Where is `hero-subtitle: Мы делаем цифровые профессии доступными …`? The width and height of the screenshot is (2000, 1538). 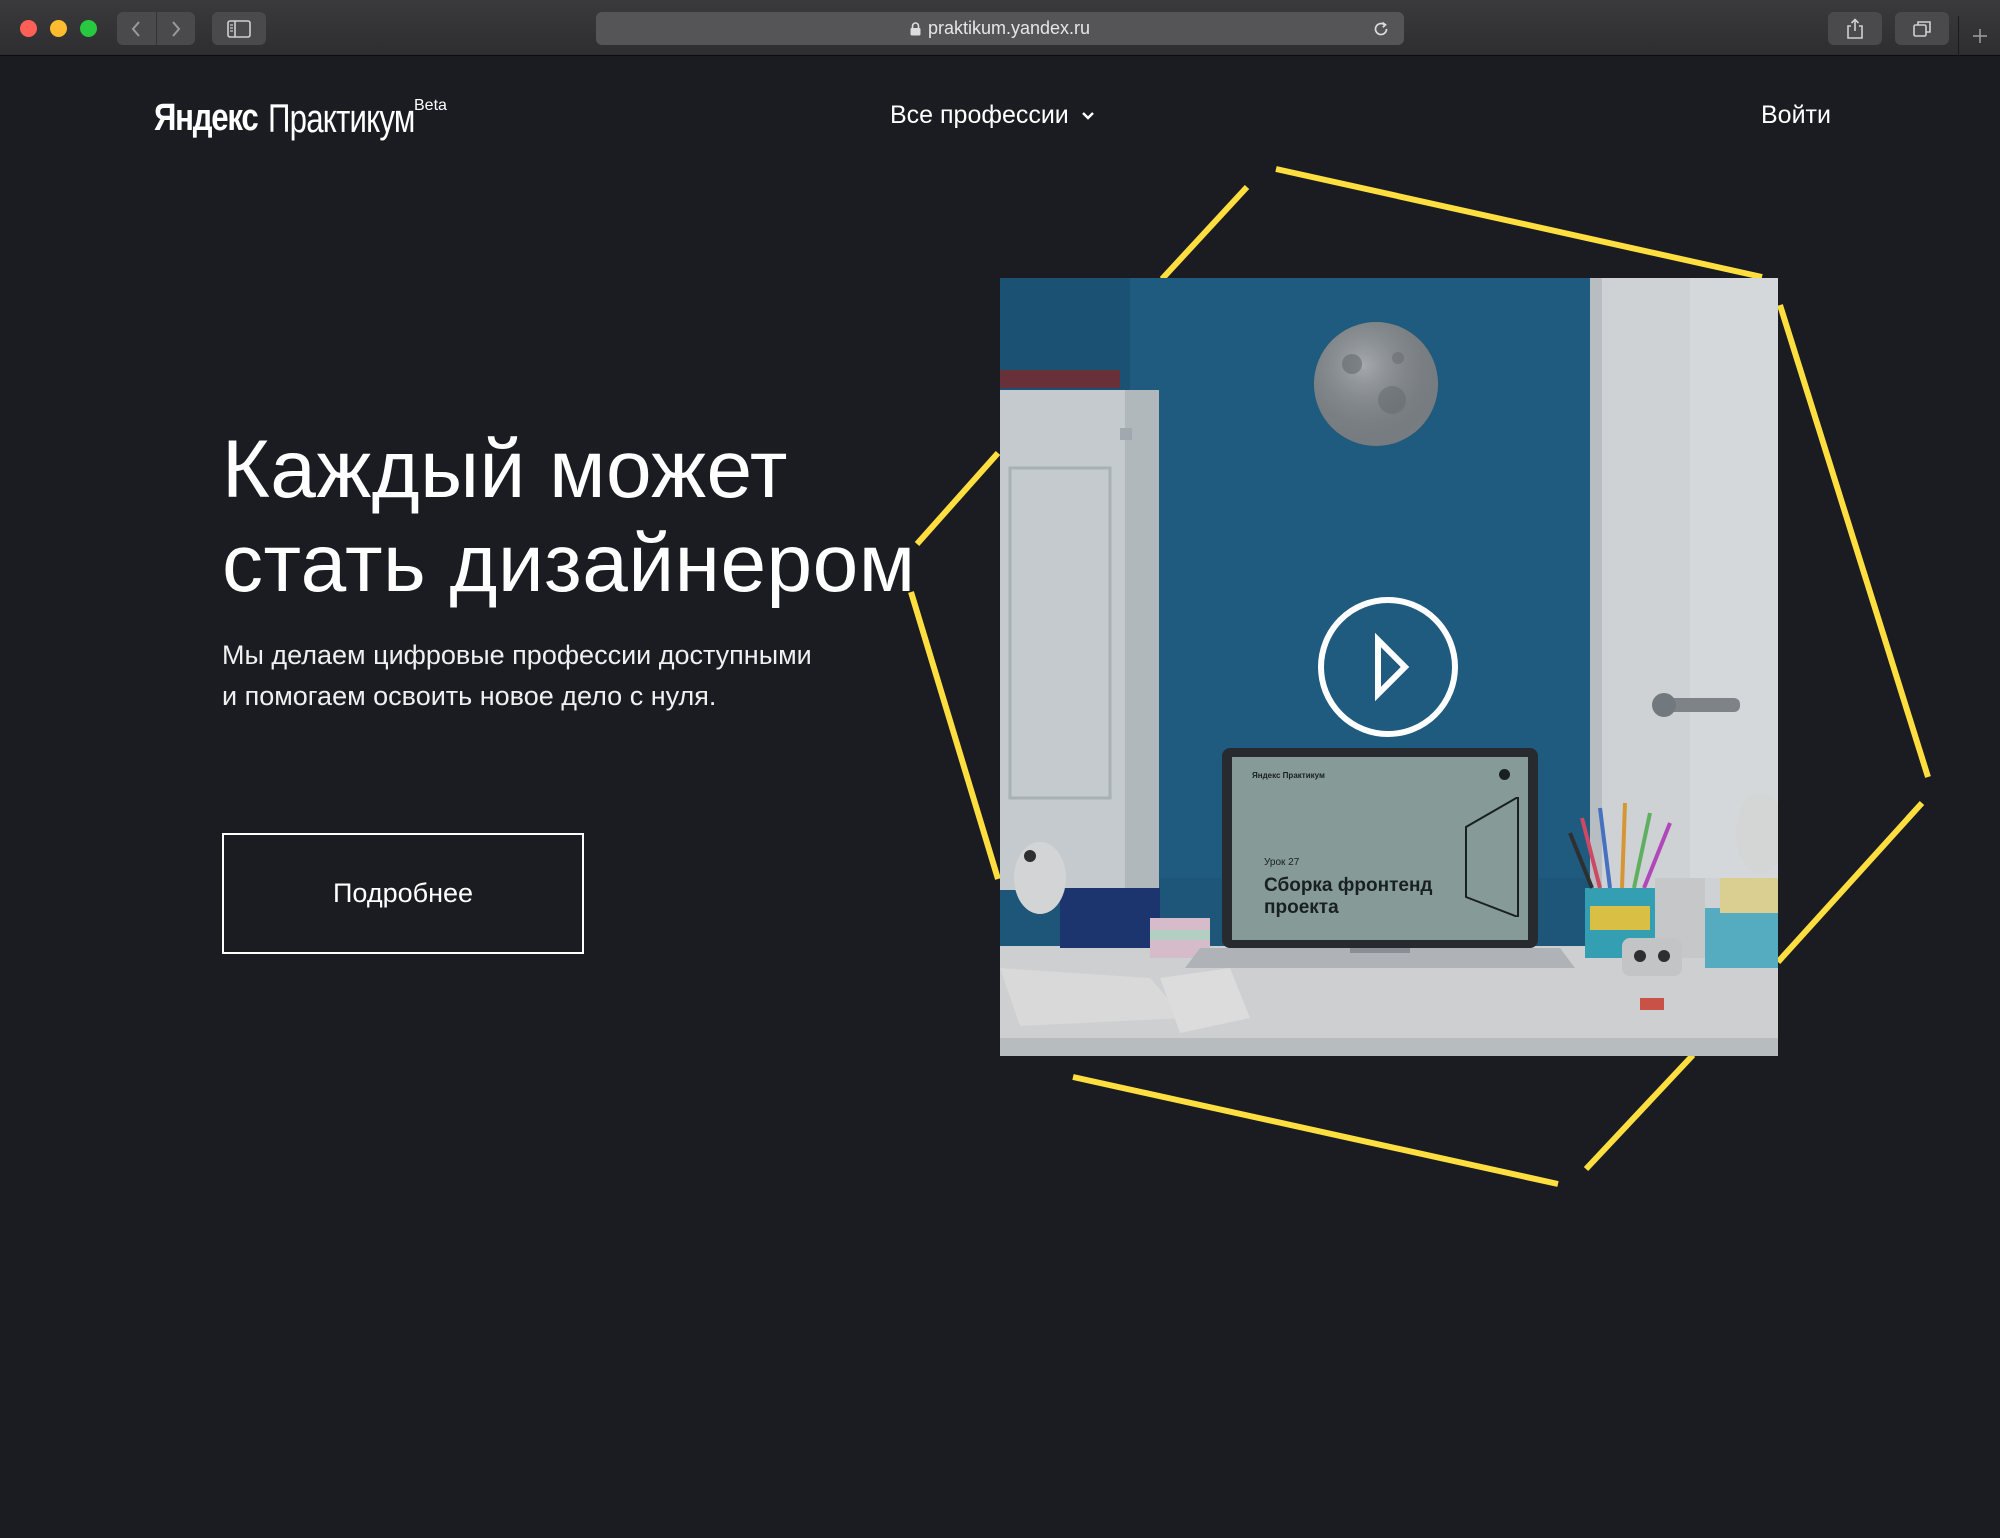 hero-subtitle: Мы делаем цифровые профессии доступными … is located at coordinates (562, 676).